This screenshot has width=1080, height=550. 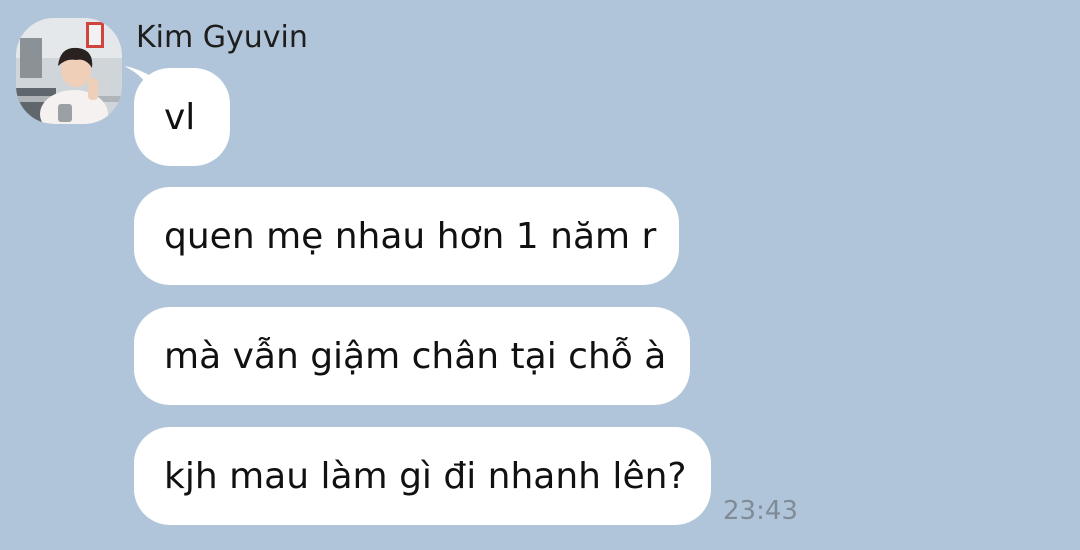 I want to click on message-bubble: vl, so click(x=182, y=117).